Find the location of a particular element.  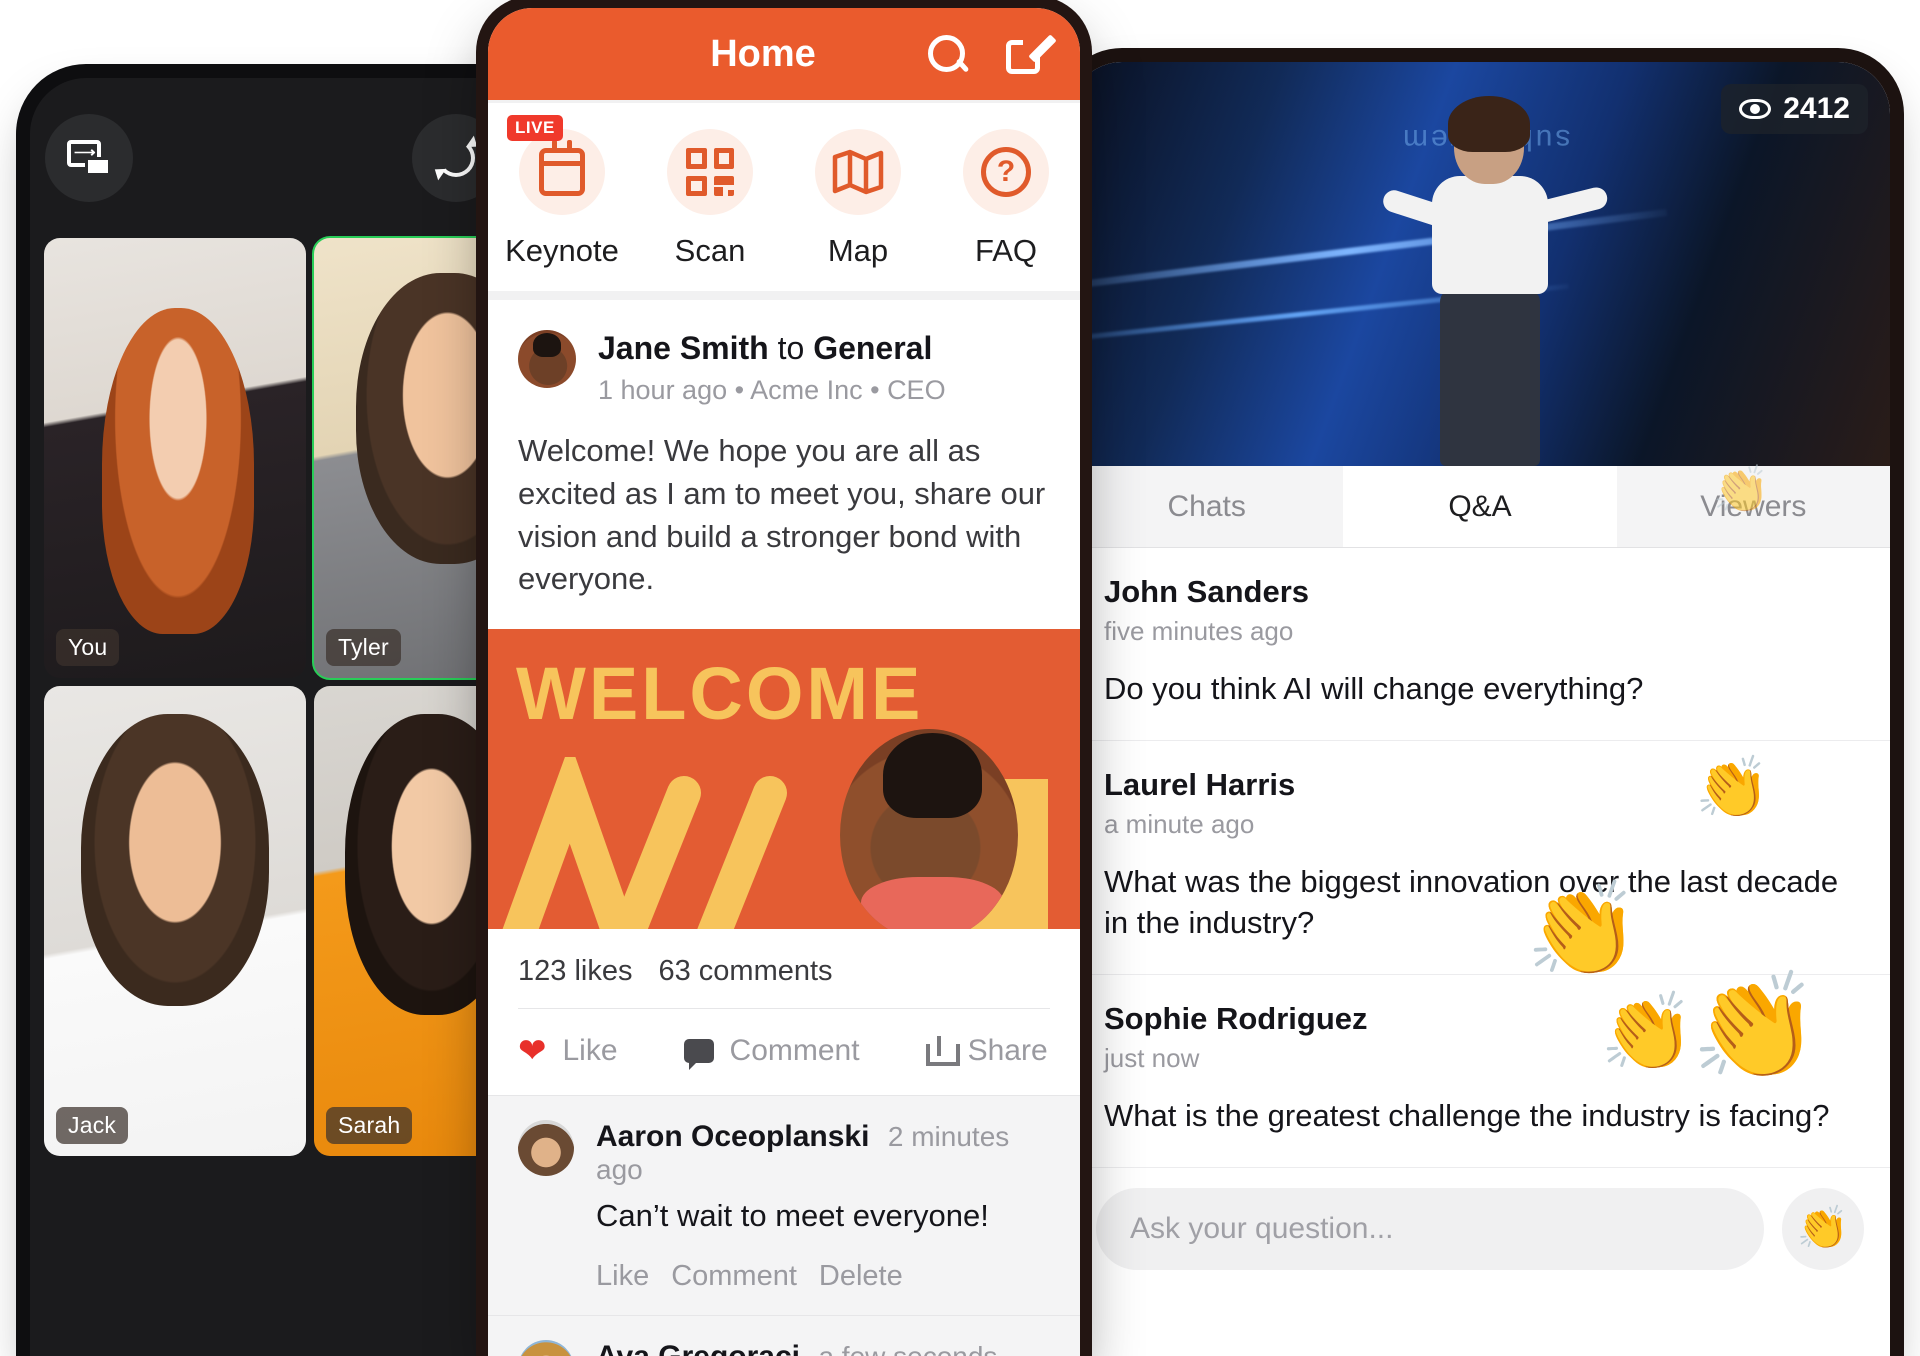

participant-name: Tyler is located at coordinates (363, 647).